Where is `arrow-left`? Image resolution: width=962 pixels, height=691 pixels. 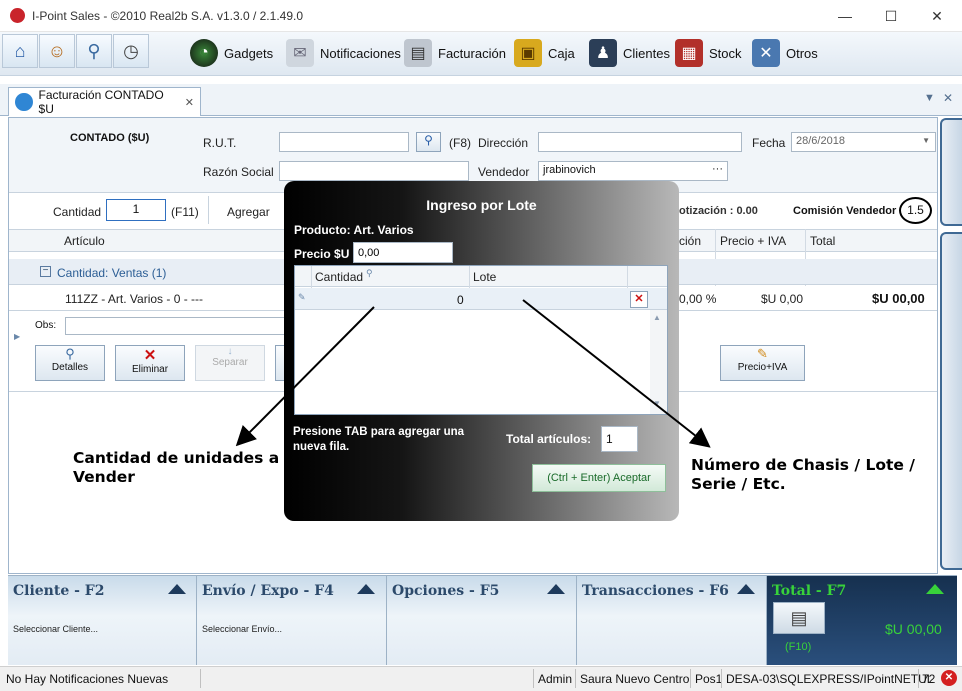
arrow-left is located at coordinates (305, 376).